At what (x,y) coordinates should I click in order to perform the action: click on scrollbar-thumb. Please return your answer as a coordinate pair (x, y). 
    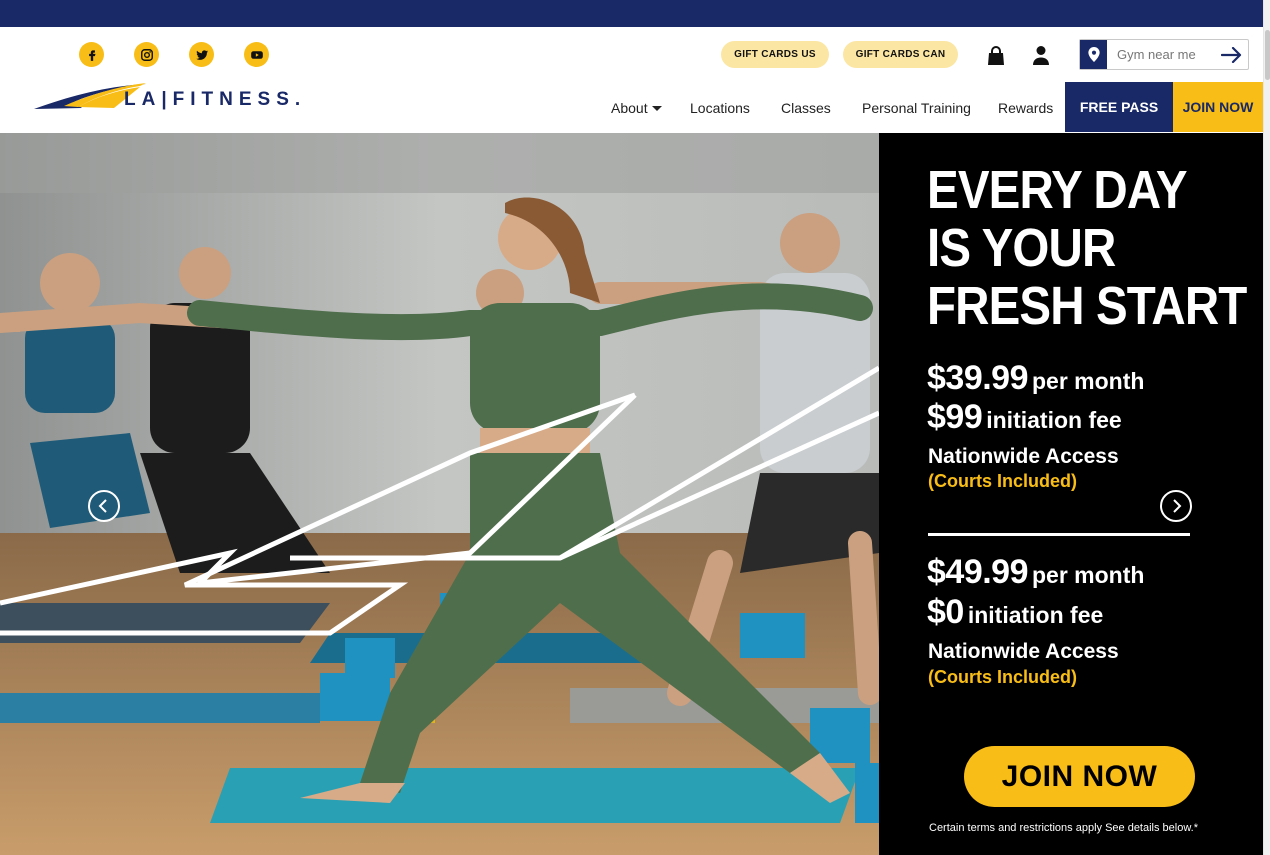
    Looking at the image, I should click on (1267, 55).